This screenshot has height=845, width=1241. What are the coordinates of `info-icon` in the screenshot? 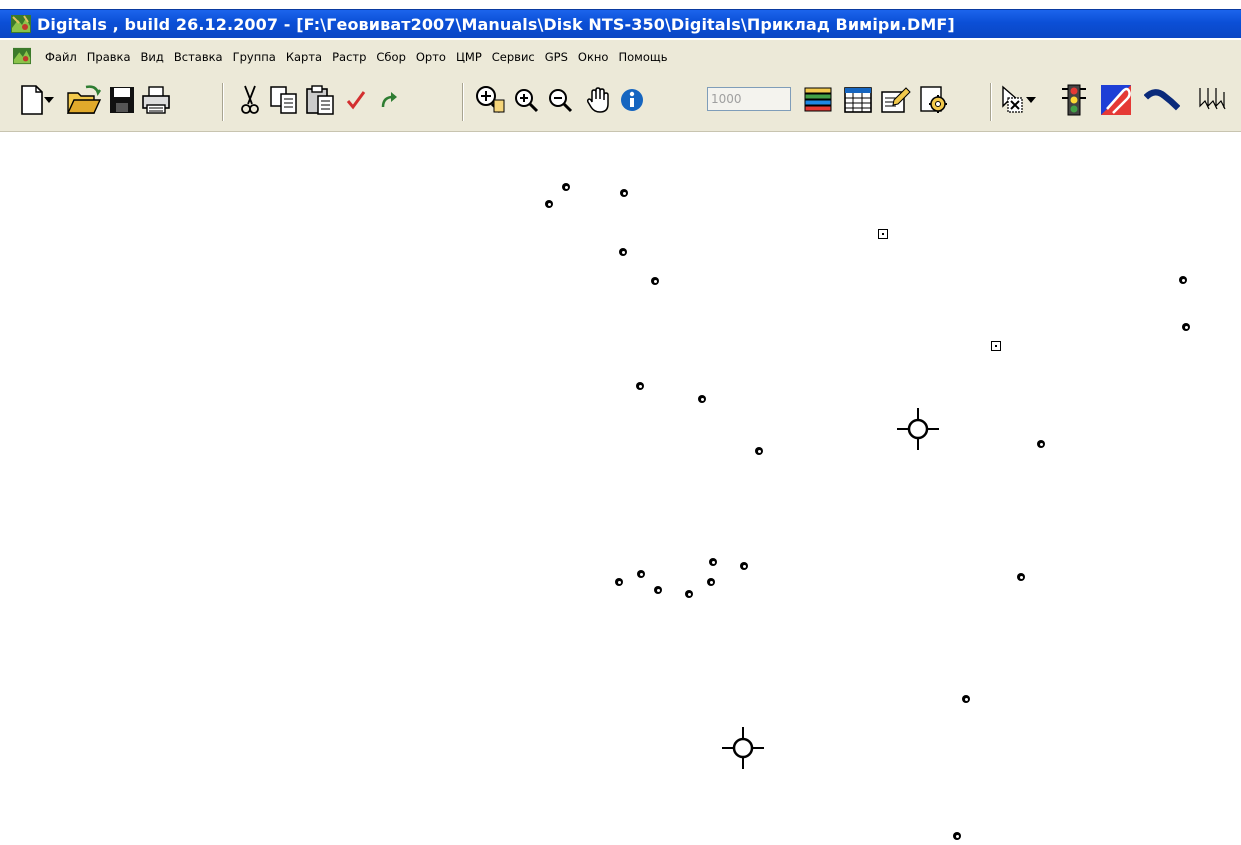 It's located at (632, 100).